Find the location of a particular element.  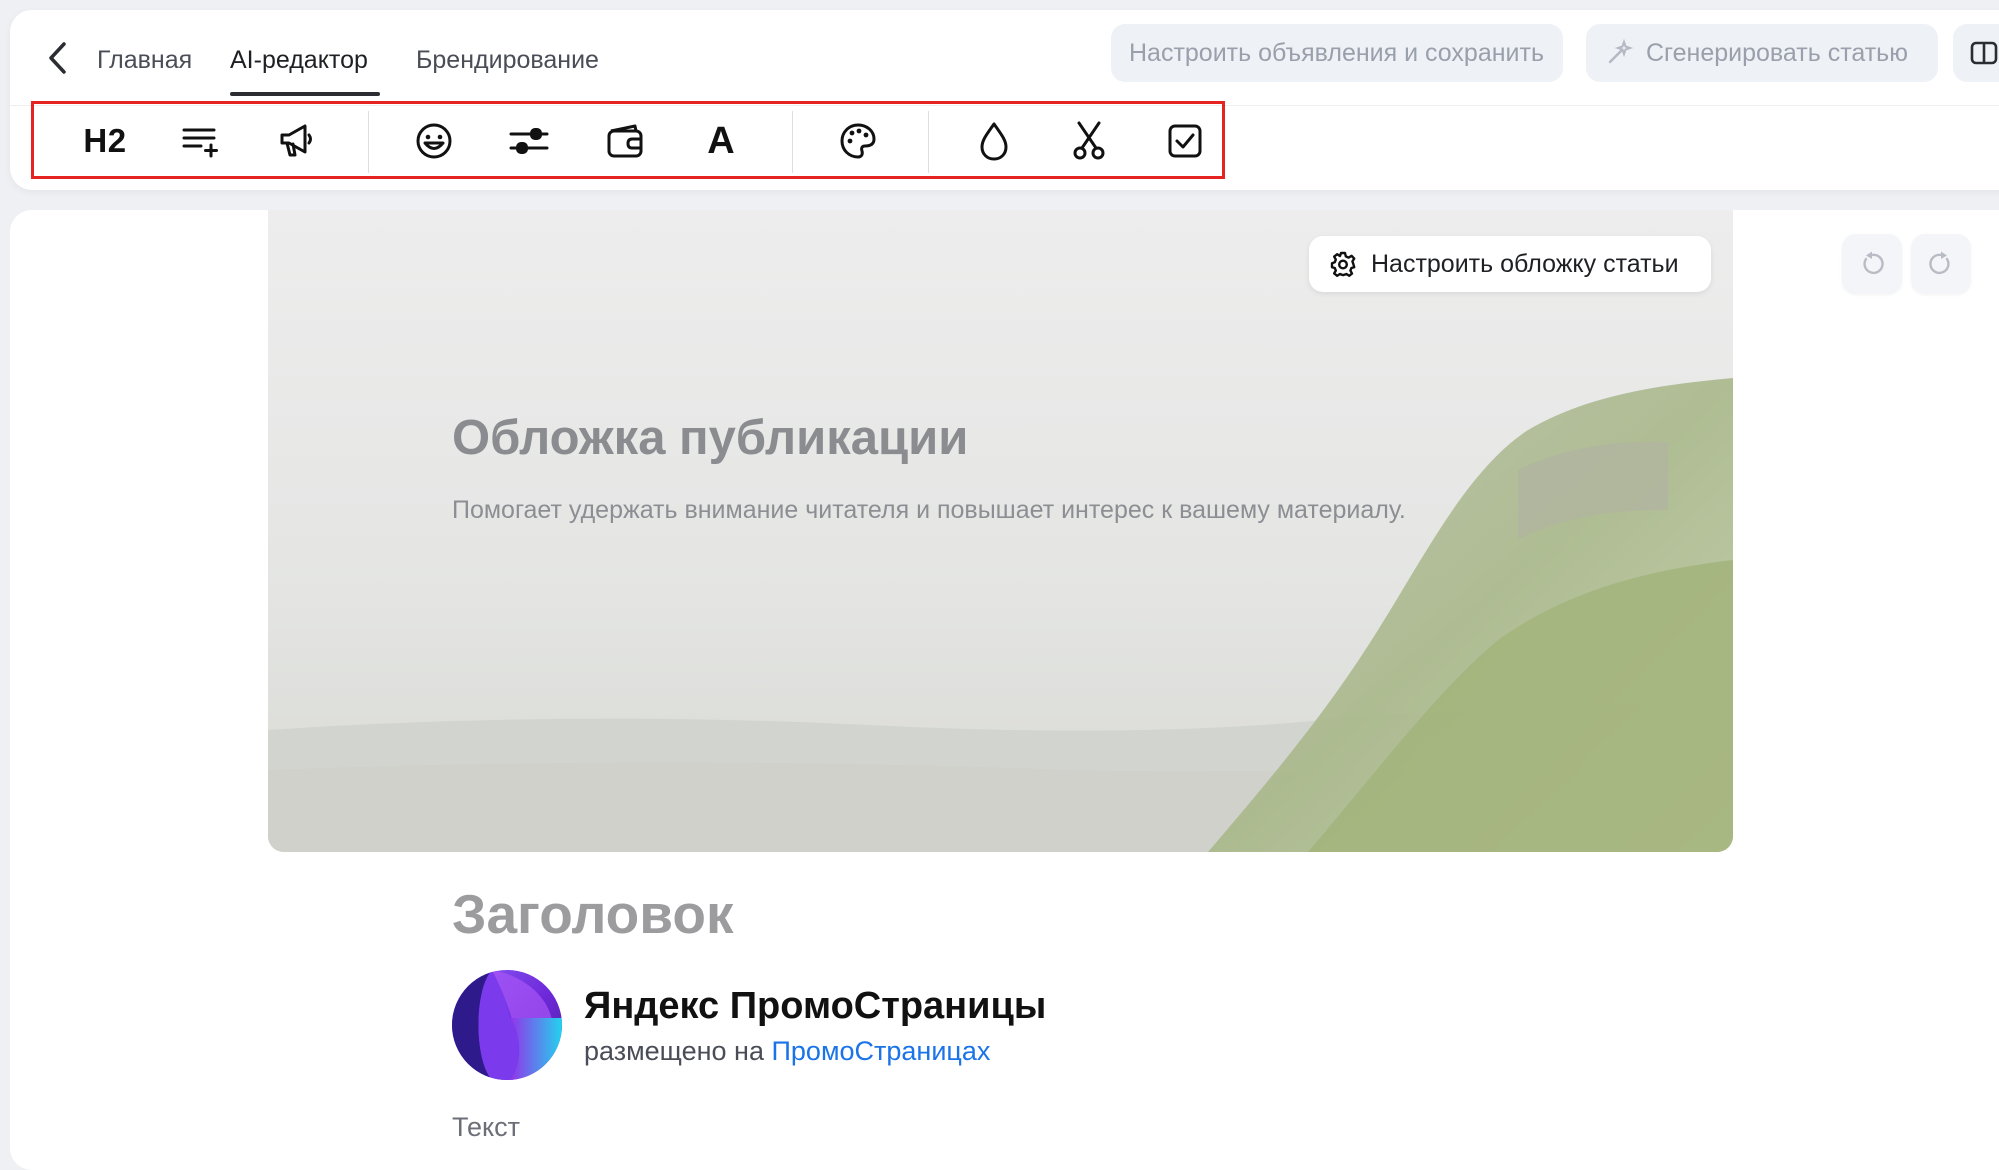

droplet-icon is located at coordinates (994, 141).